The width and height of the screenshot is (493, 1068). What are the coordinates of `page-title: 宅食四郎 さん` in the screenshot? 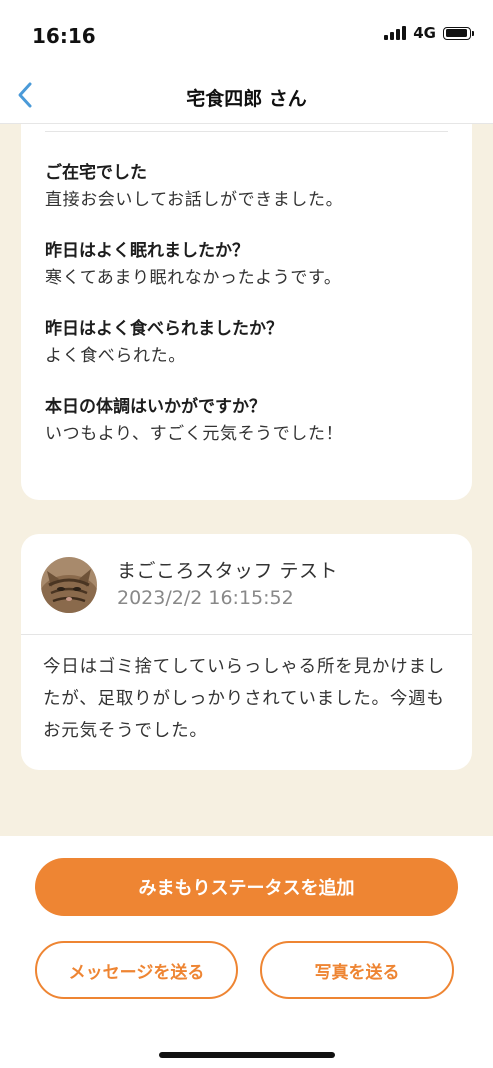 It's located at (246, 99).